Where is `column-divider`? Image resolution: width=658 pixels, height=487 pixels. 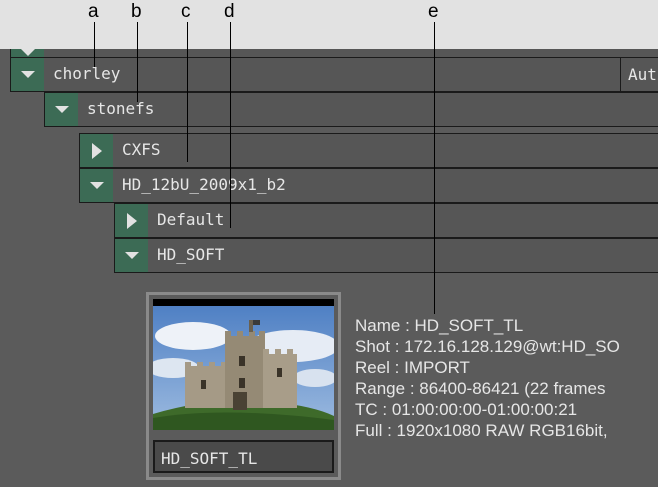
column-divider is located at coordinates (620, 74).